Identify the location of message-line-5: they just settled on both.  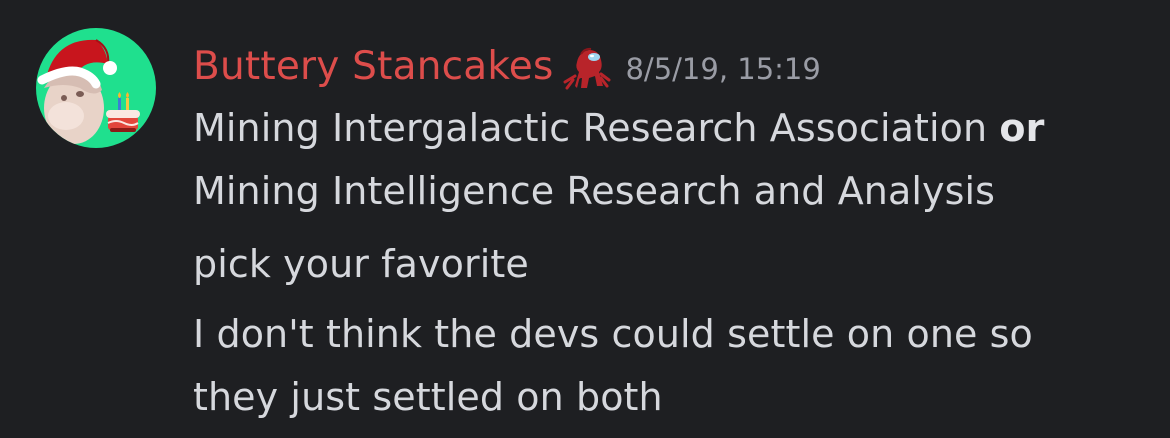
(428, 397).